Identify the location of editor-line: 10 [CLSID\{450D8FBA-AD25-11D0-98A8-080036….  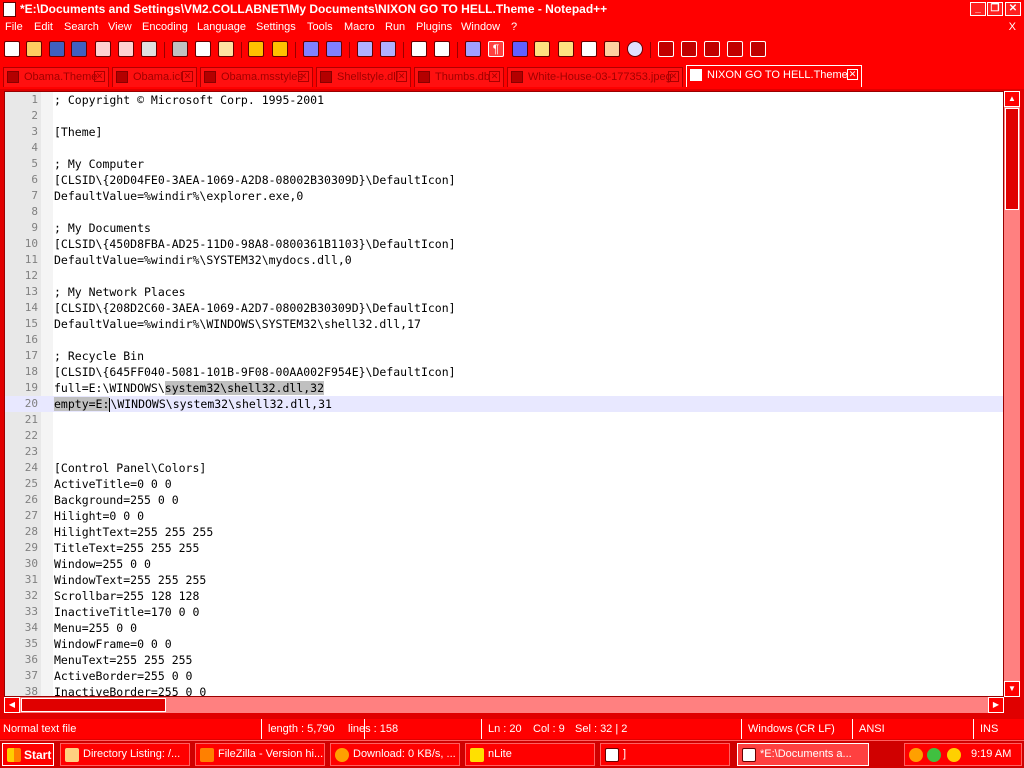
(504, 244).